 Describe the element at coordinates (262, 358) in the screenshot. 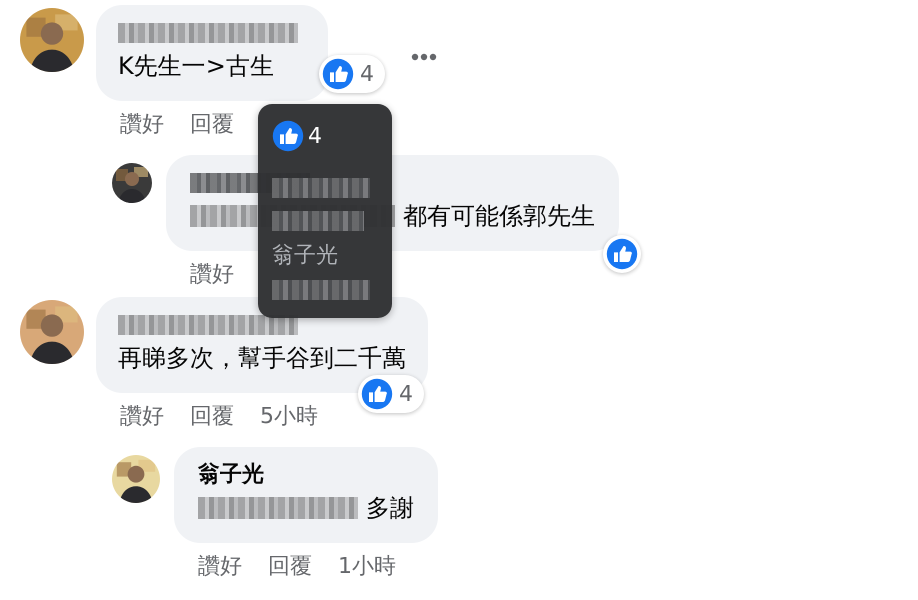

I see `comment-text: 再睇多次，幫手谷到二千萬` at that location.